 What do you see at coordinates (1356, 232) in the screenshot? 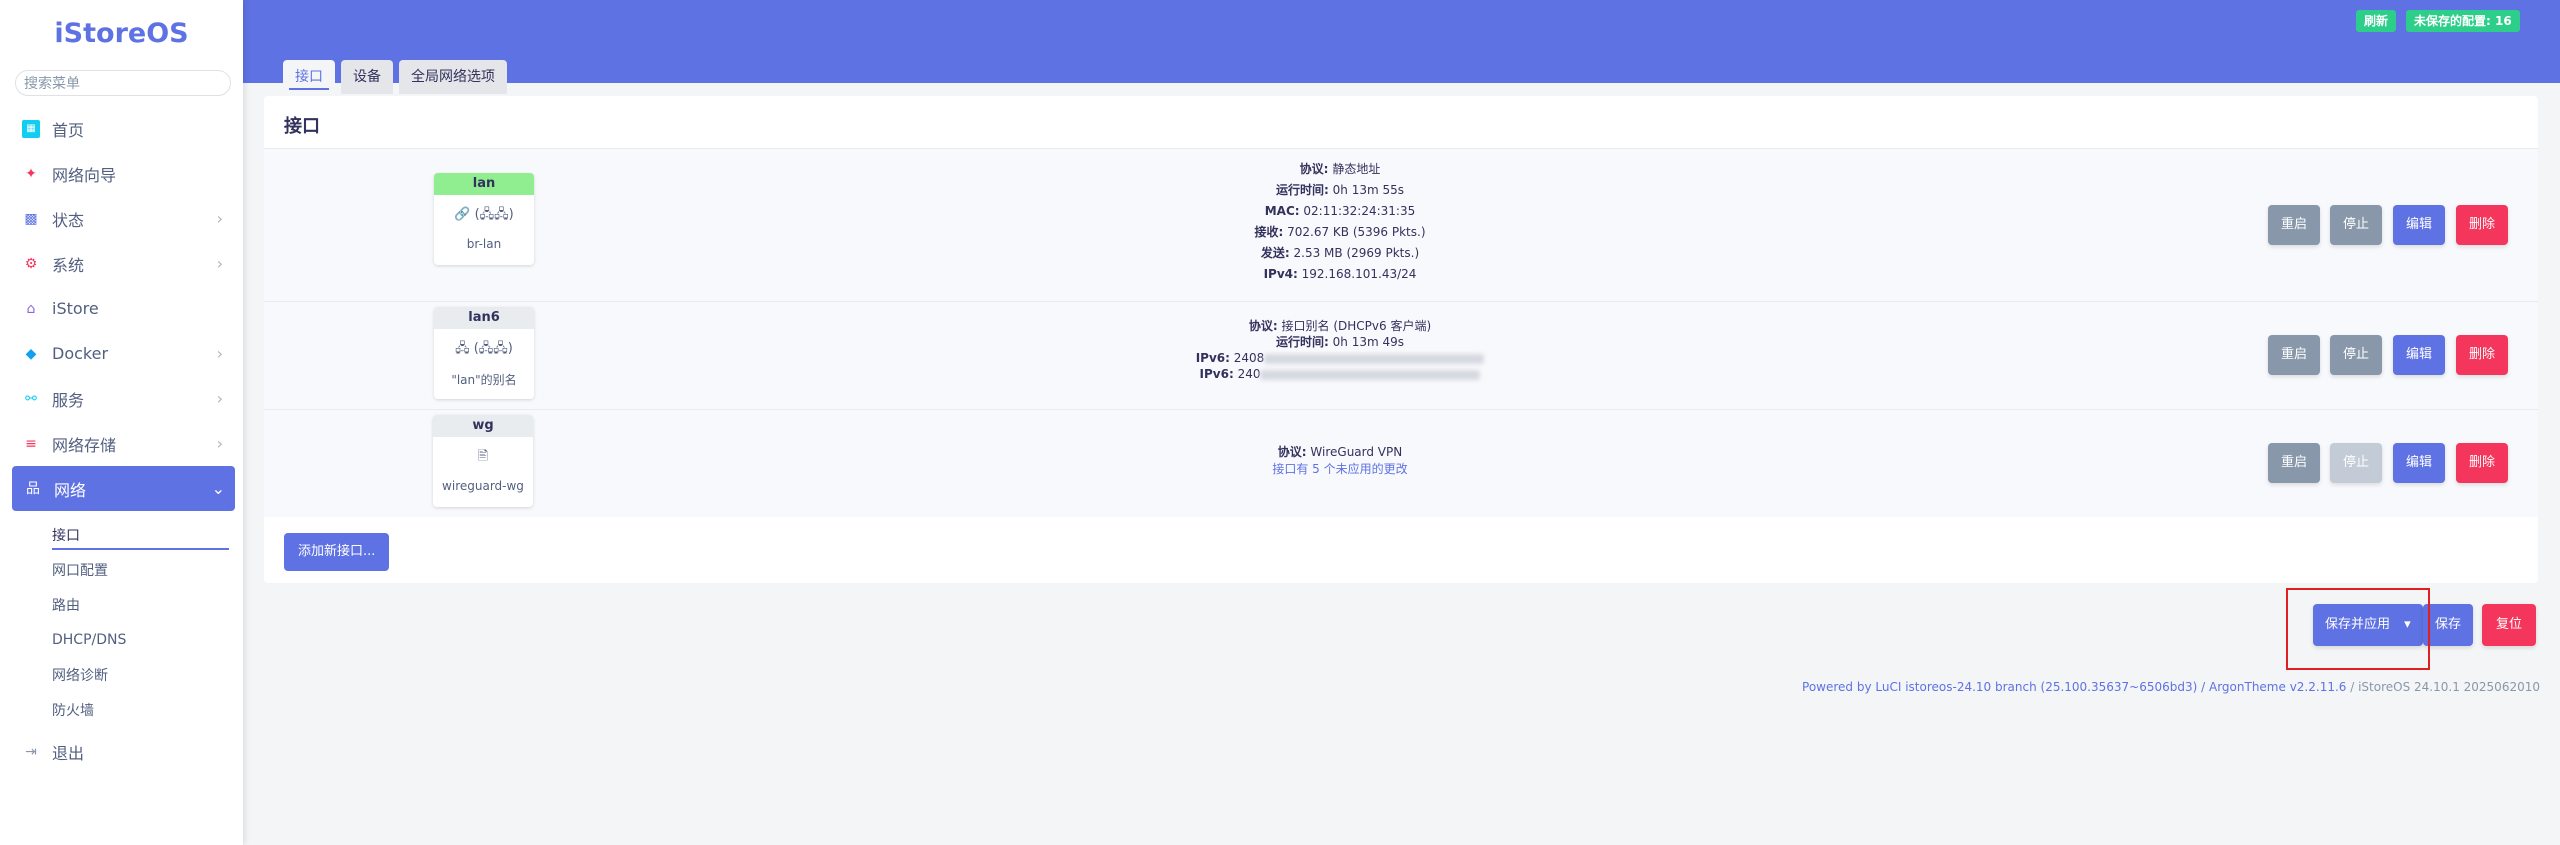
I see `info-value: 702.67 KB (5396 Pkts.)` at bounding box center [1356, 232].